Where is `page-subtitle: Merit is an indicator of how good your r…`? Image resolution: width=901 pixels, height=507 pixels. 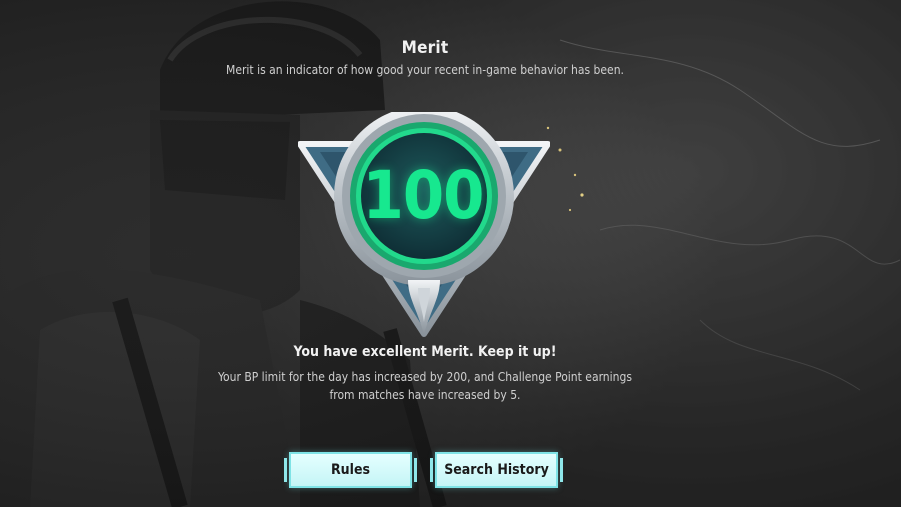
page-subtitle: Merit is an indicator of how good your r… is located at coordinates (425, 70).